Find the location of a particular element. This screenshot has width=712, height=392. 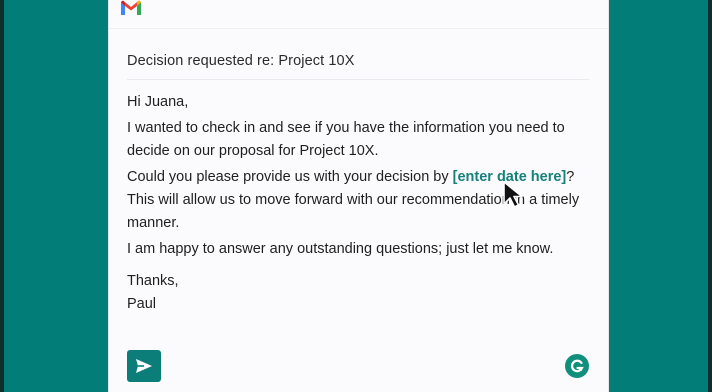

grammarly-icon is located at coordinates (577, 366).